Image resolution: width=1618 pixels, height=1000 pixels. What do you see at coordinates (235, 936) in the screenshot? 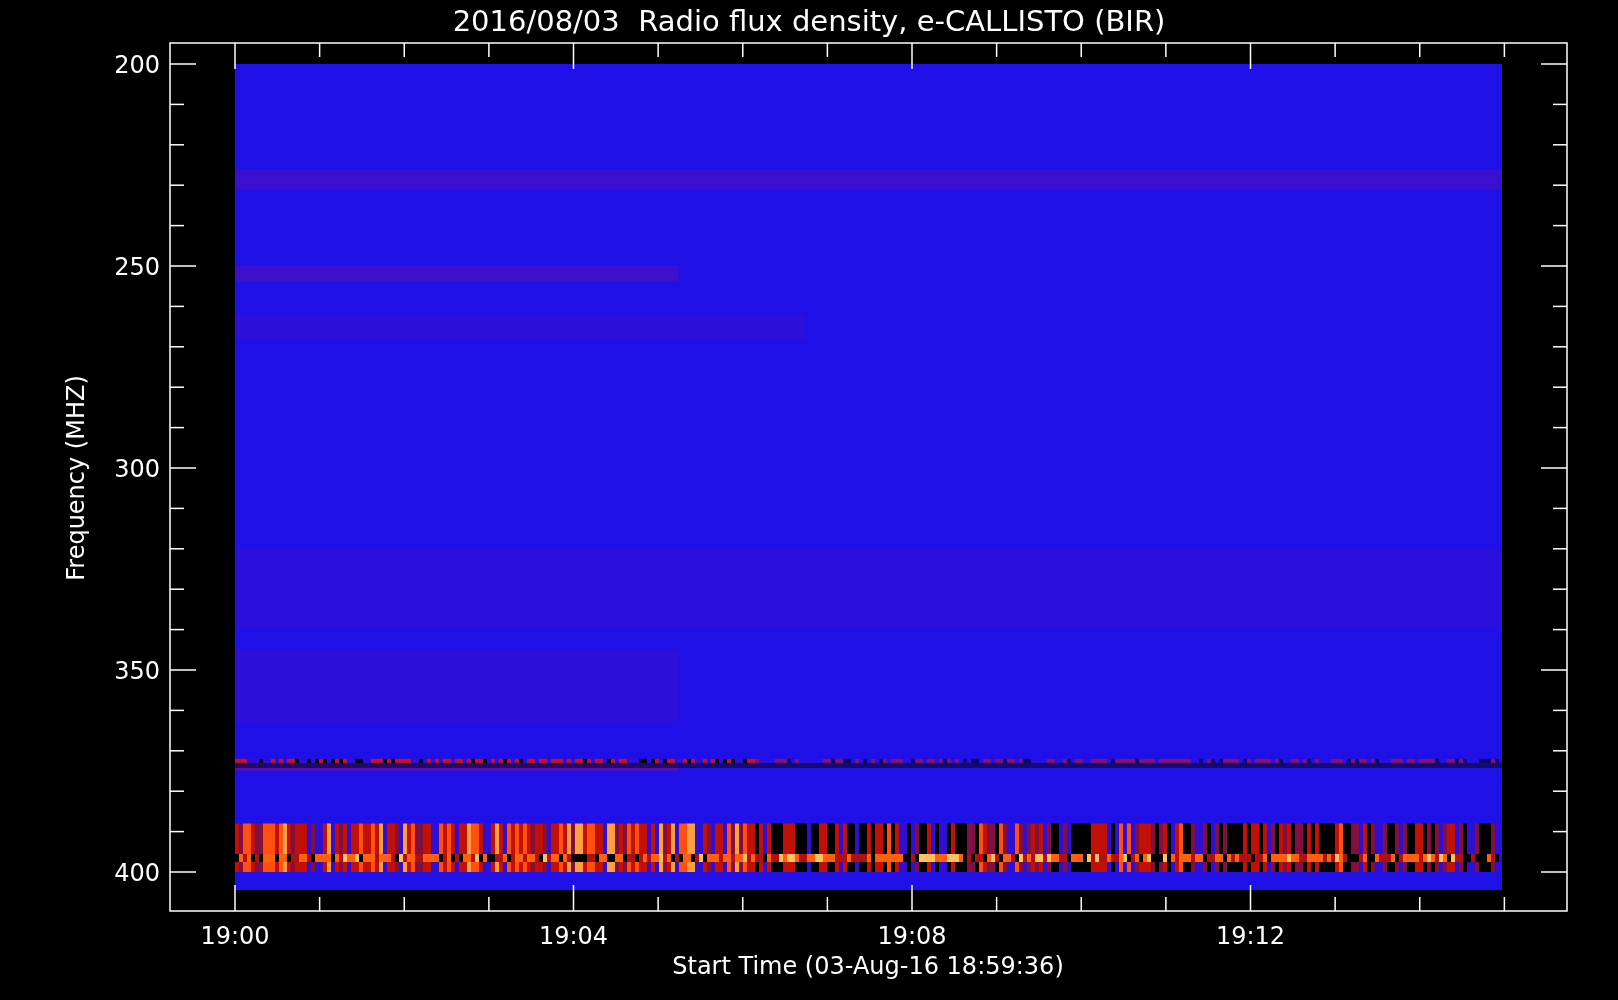
I see `x-tick-label: 19:00` at bounding box center [235, 936].